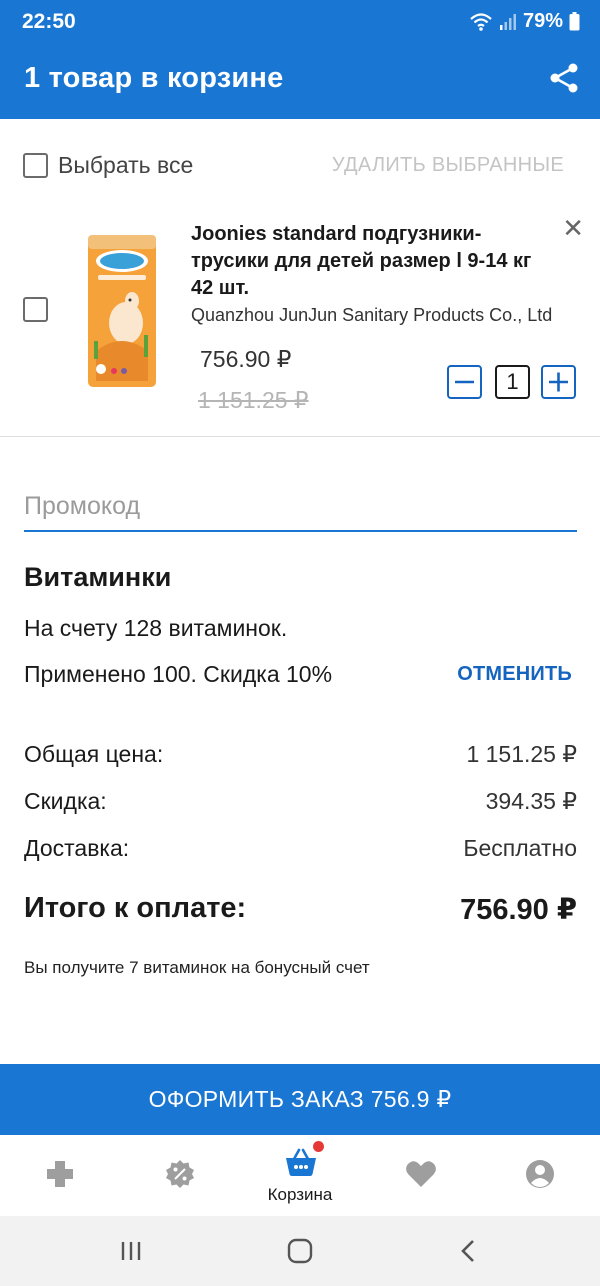 This screenshot has height=1286, width=600. I want to click on basket-icon, so click(301, 1162).